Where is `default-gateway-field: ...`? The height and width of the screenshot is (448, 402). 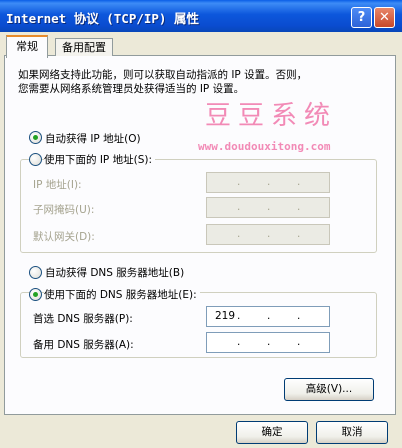 default-gateway-field: ... is located at coordinates (268, 234).